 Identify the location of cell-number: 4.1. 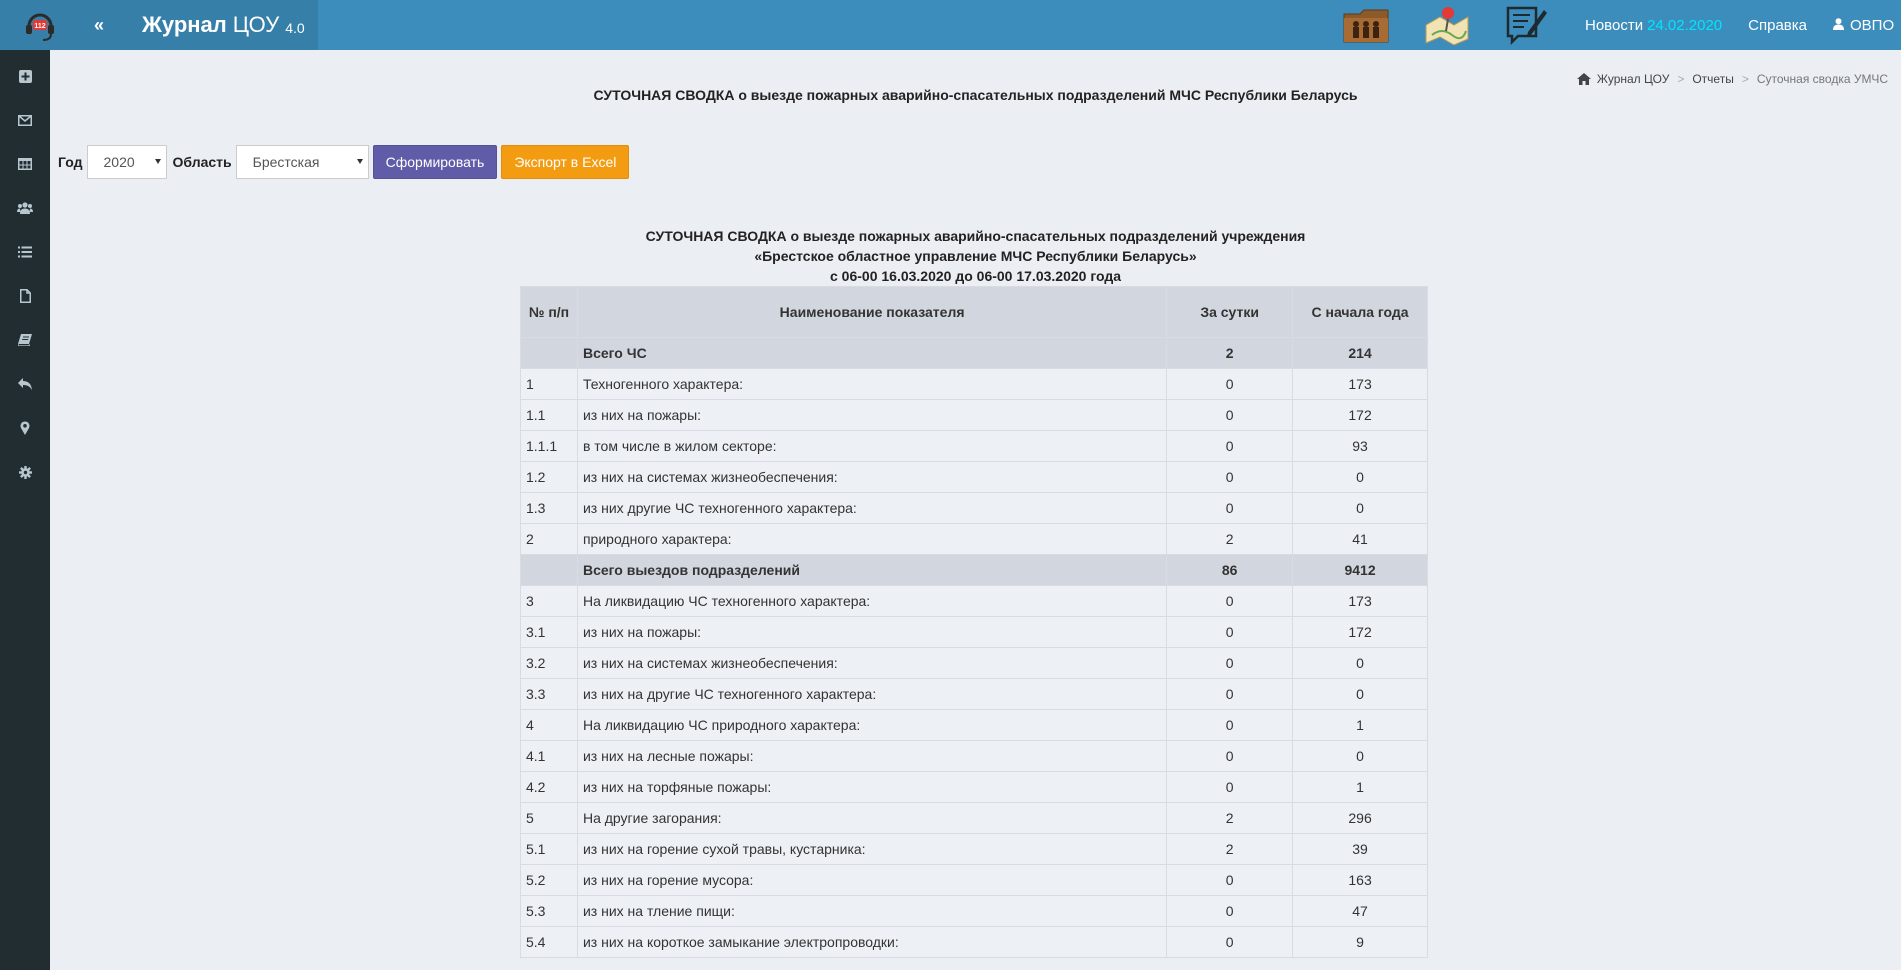
(549, 756).